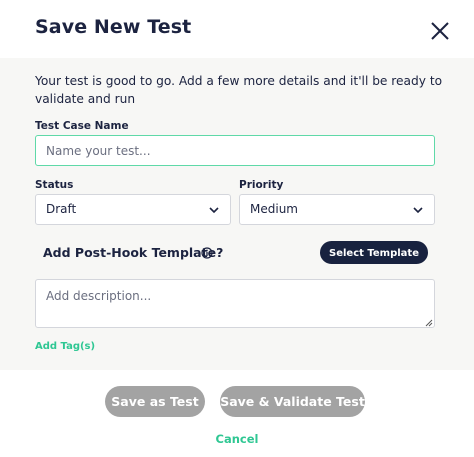 The image size is (474, 457). Describe the element at coordinates (65, 346) in the screenshot. I see `add-tags-link: Add Tag(s)` at that location.